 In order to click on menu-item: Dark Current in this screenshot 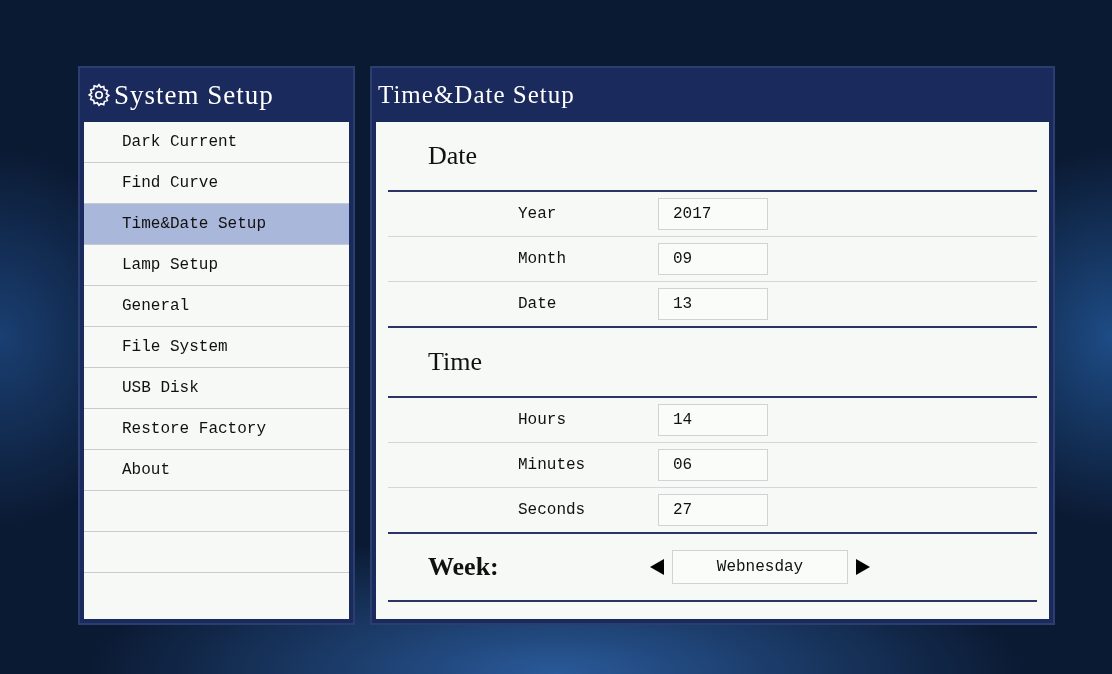, I will do `click(216, 142)`.